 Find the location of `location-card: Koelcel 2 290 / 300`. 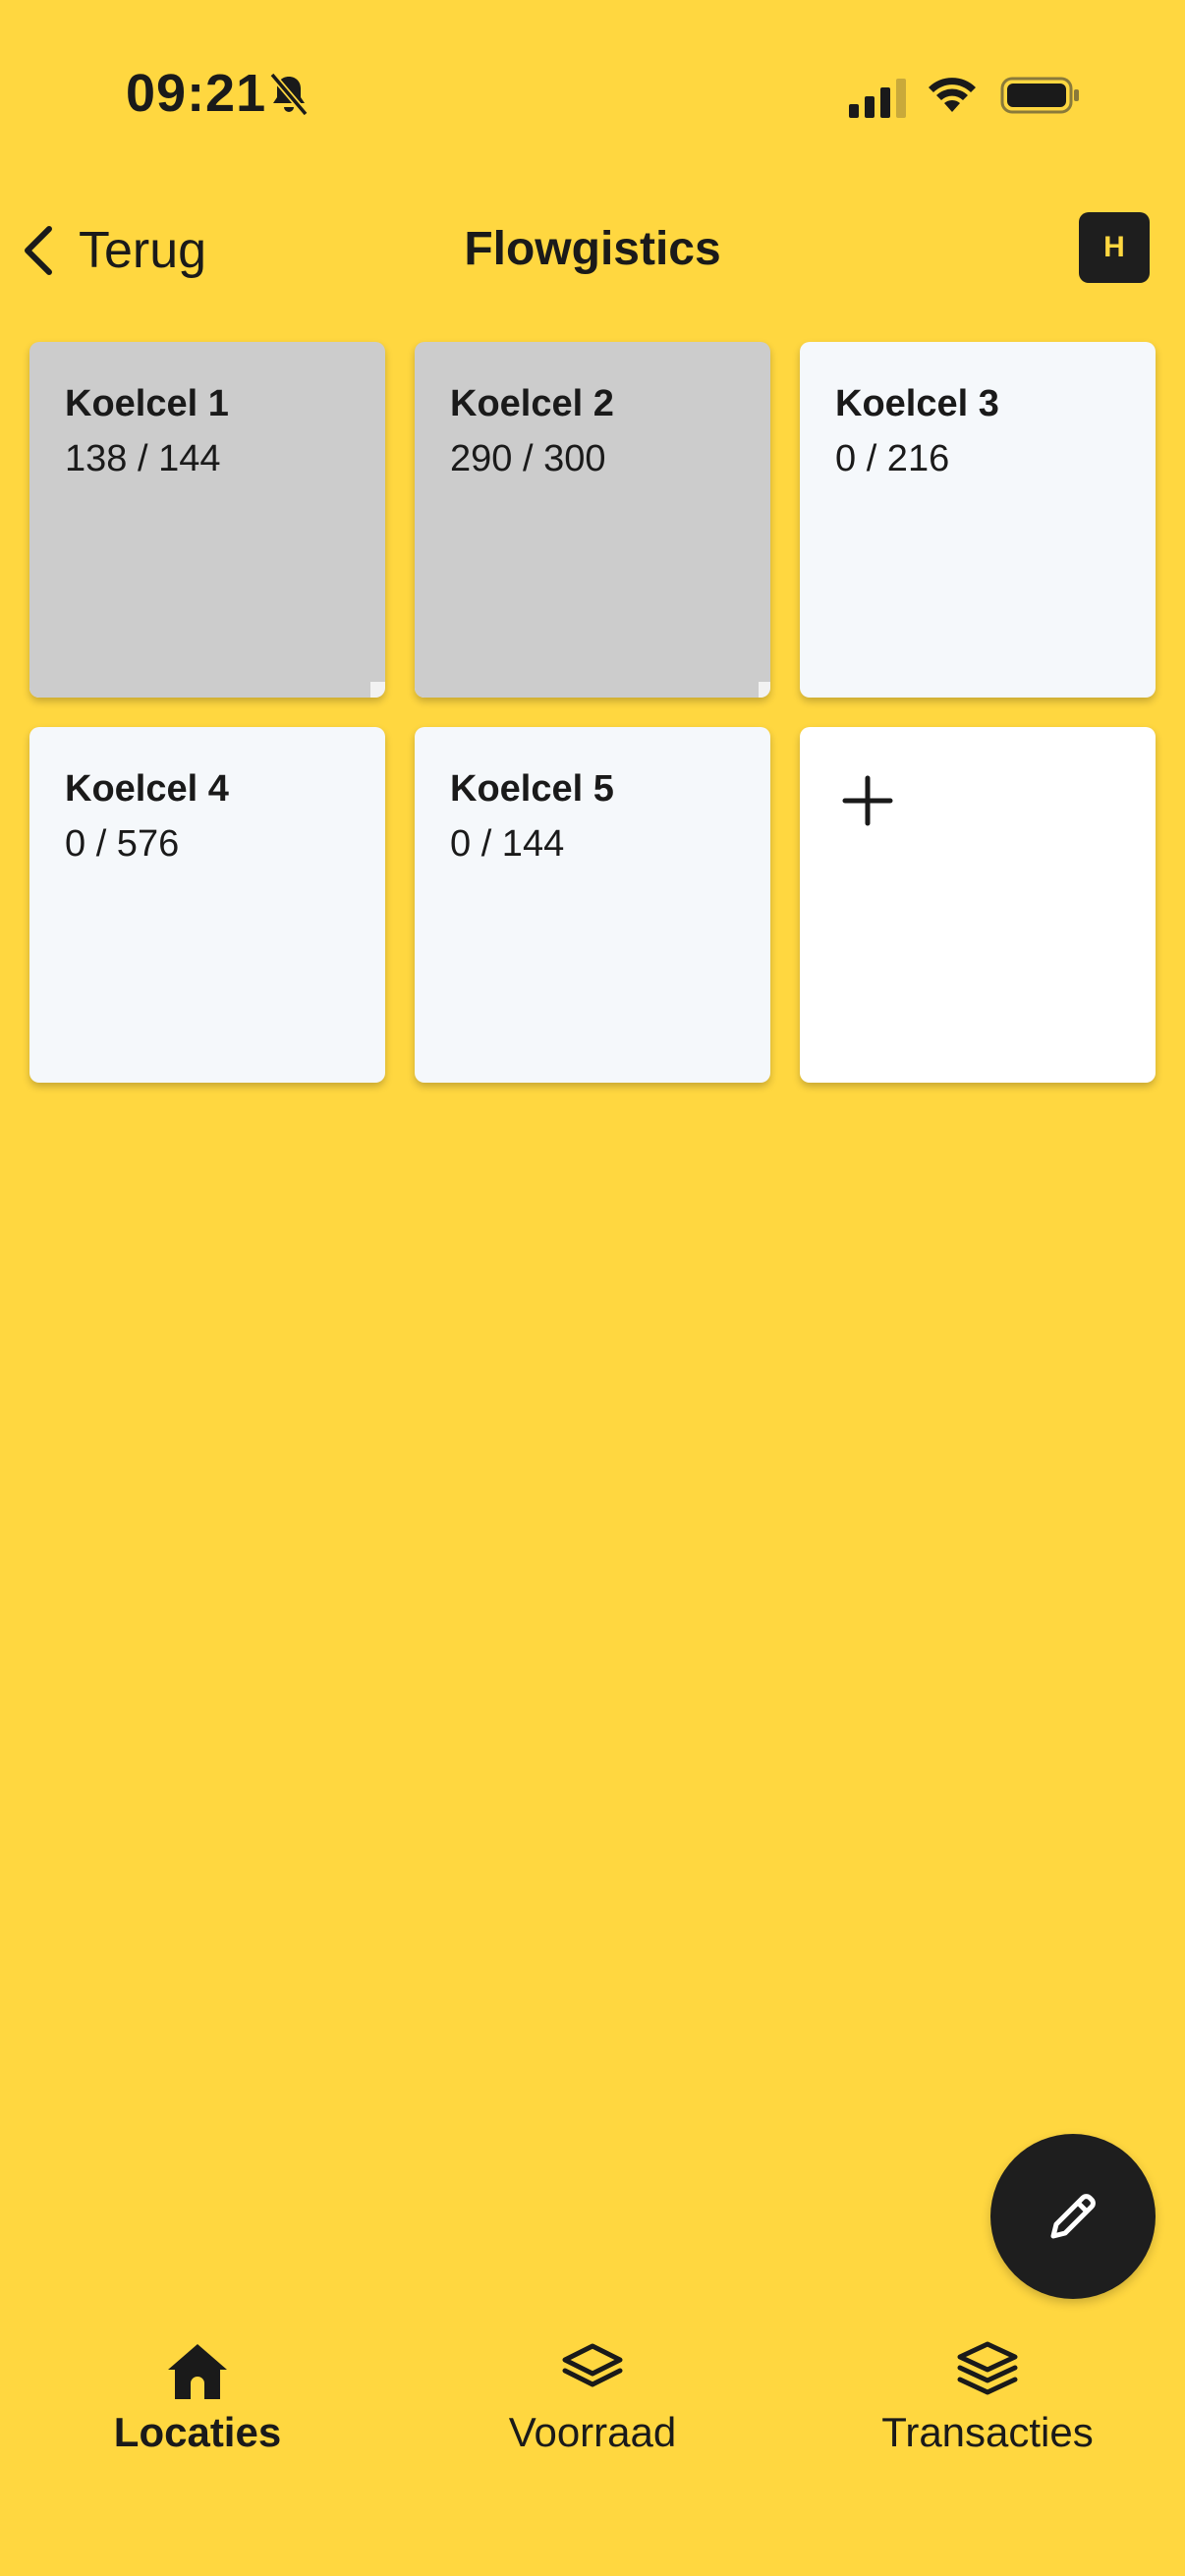

location-card: Koelcel 2 290 / 300 is located at coordinates (592, 520).